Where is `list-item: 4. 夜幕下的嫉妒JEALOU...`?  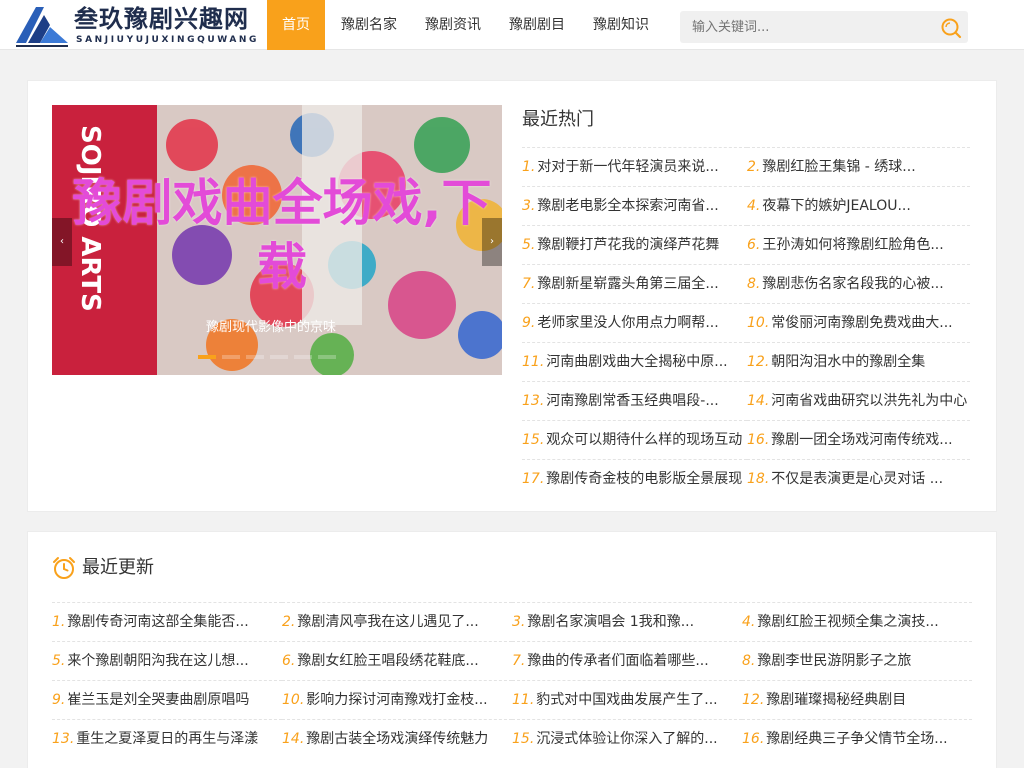 list-item: 4. 夜幕下的嫉妒JEALOU... is located at coordinates (858, 205).